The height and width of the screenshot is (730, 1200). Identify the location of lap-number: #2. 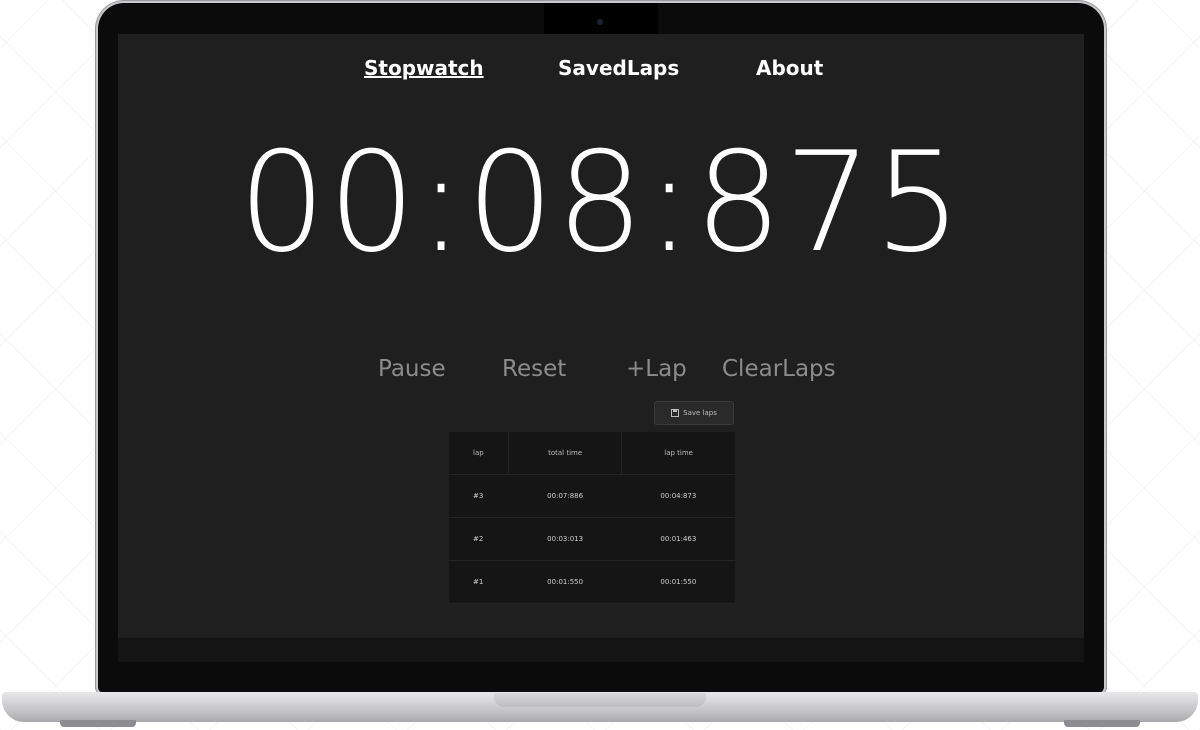
(479, 539).